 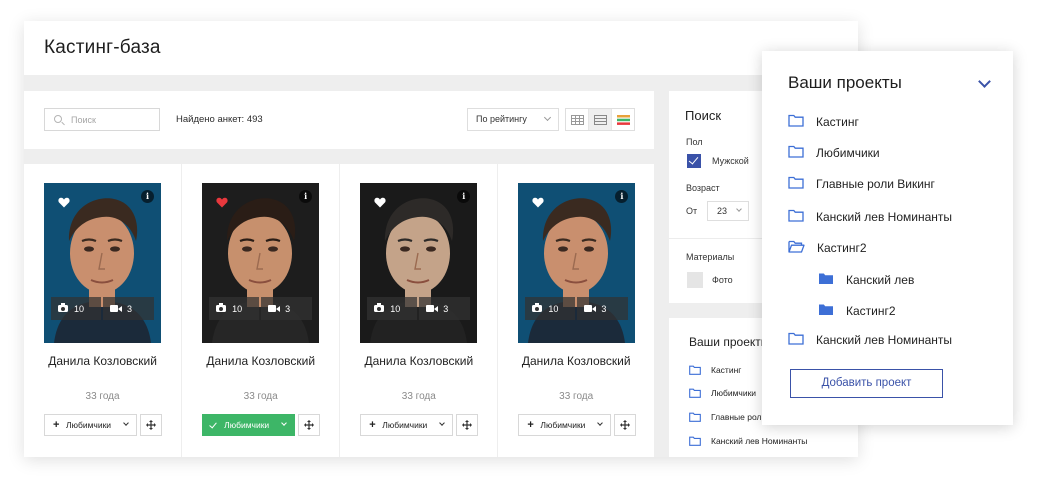 I want to click on project-item: Главные роли Викинг, so click(x=861, y=184).